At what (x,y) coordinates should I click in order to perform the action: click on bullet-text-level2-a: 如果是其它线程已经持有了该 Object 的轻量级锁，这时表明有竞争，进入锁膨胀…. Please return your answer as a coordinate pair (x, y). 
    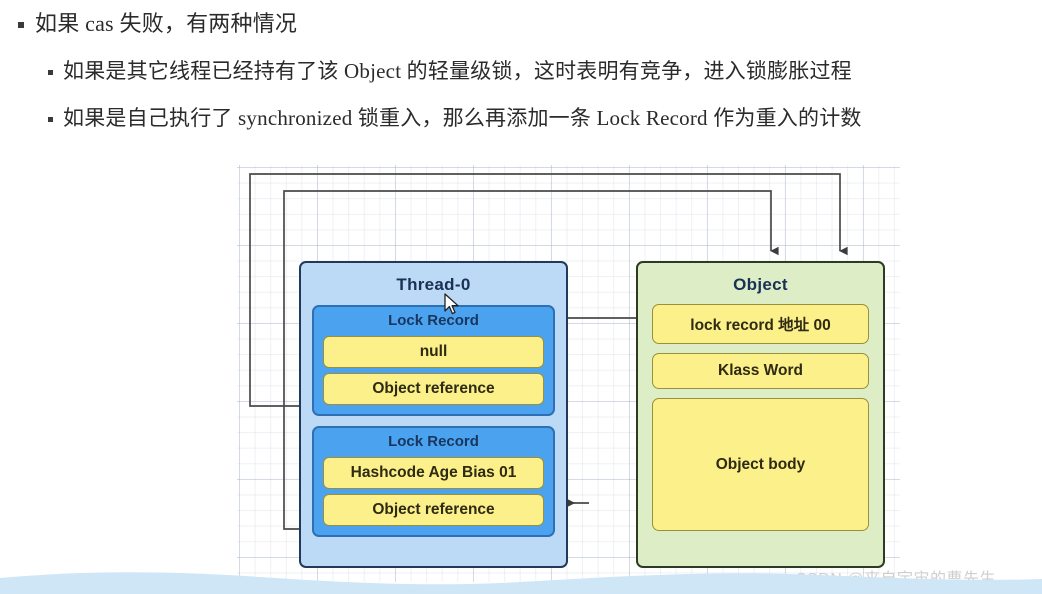
    Looking at the image, I should click on (457, 71).